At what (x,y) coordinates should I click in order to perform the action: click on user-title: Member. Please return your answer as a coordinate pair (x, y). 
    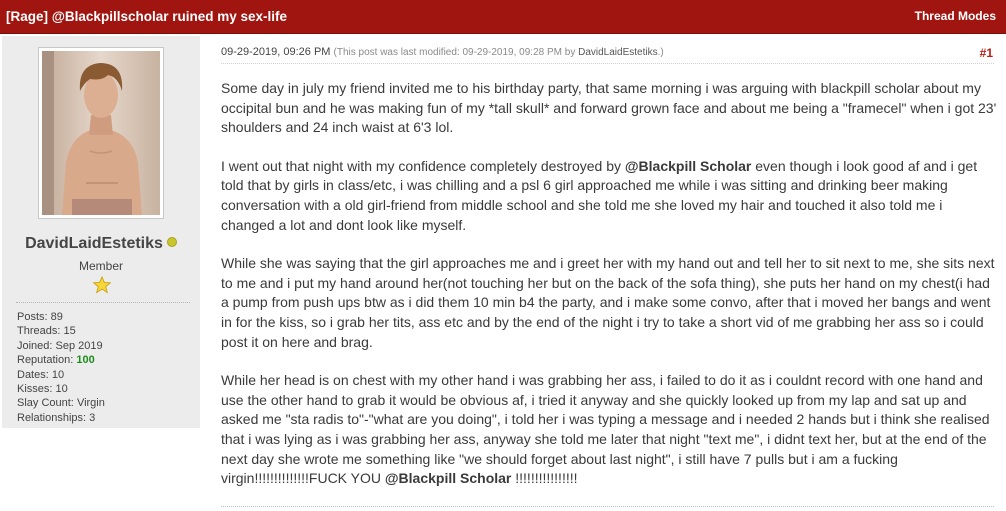
    Looking at the image, I should click on (100, 266).